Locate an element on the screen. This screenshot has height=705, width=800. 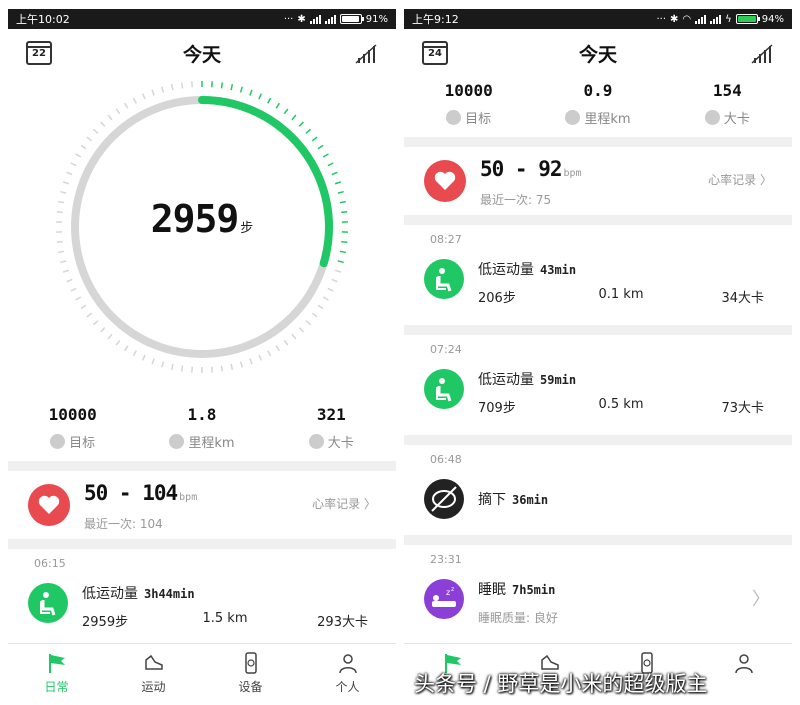
more-icon: ··· is located at coordinates (288, 19).